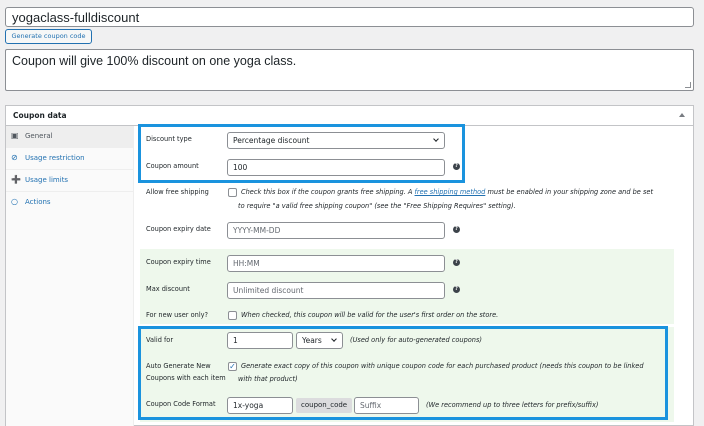 This screenshot has width=704, height=426. What do you see at coordinates (349, 17) in the screenshot?
I see `coupon-code-input: yogaclass-fulldiscount` at bounding box center [349, 17].